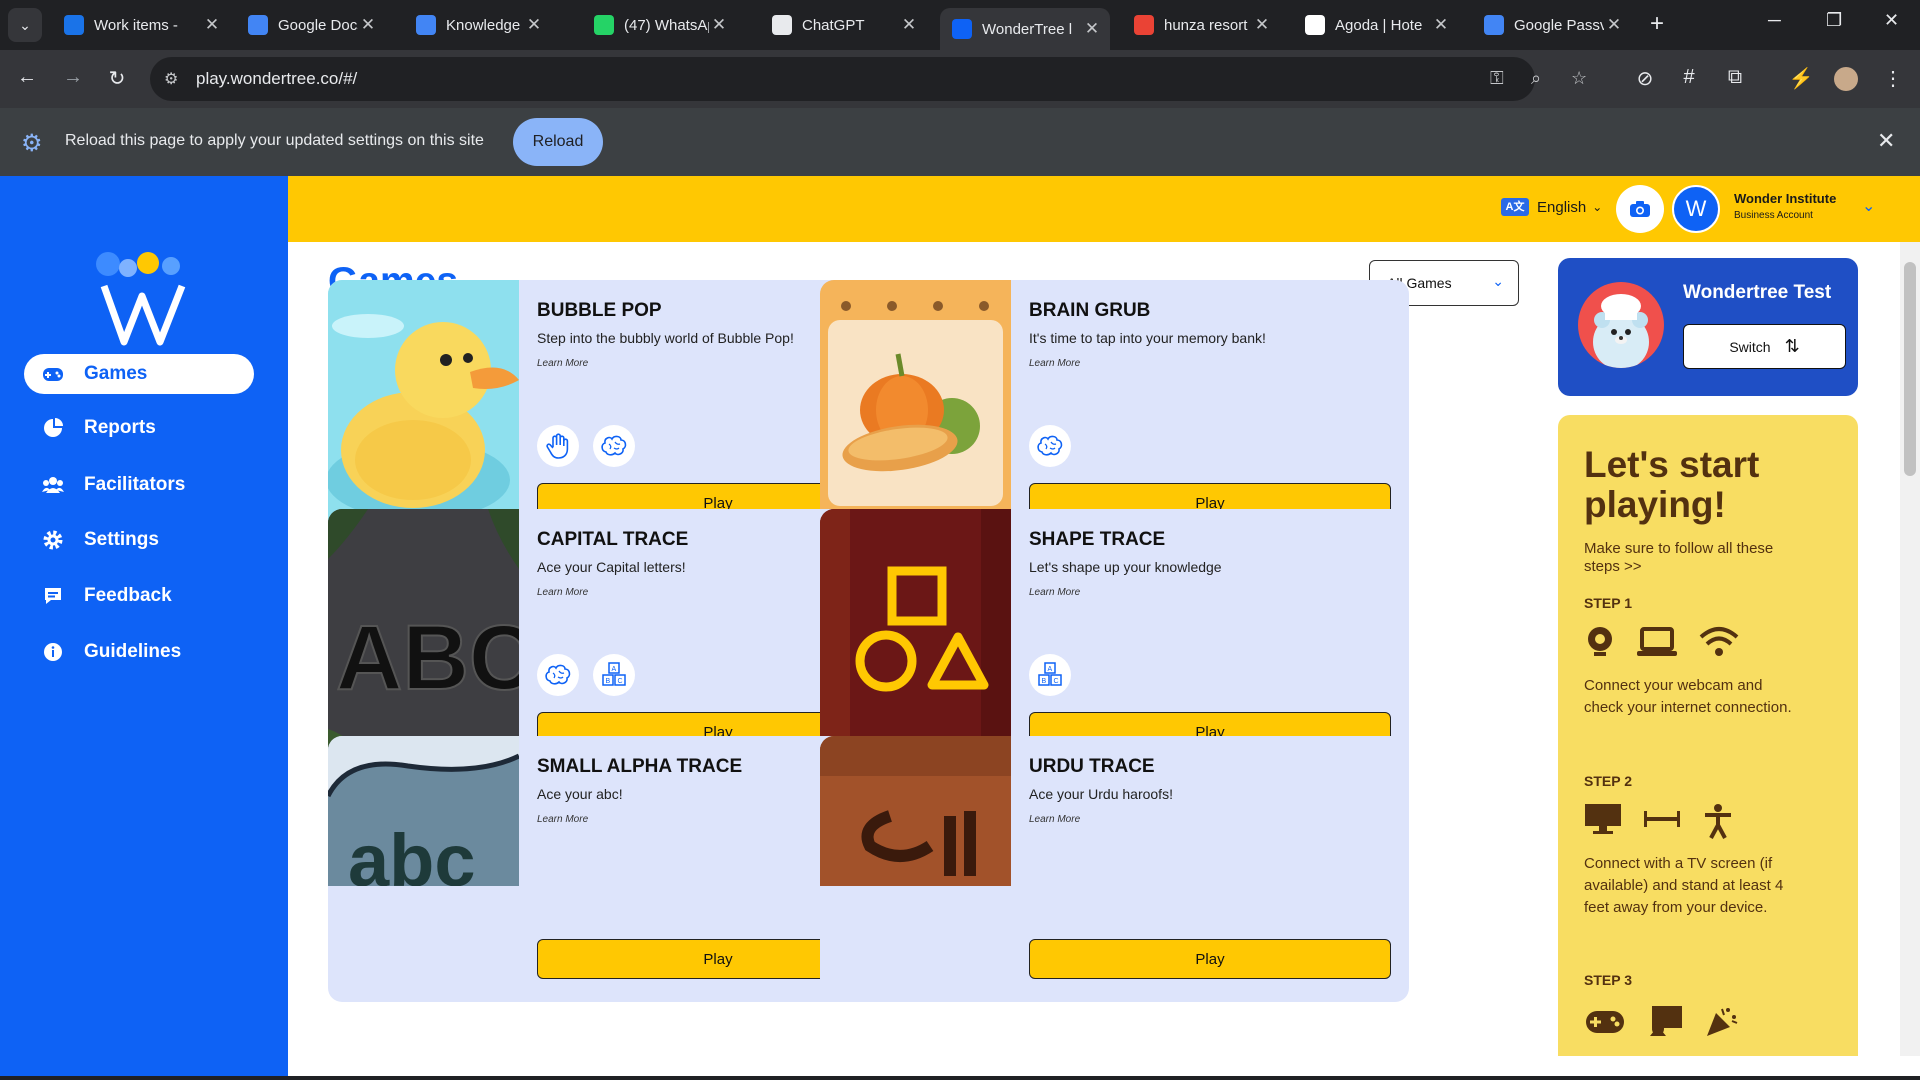  Describe the element at coordinates (139, 485) in the screenshot. I see `sidebar-item-facilitators: Facilitators` at that location.